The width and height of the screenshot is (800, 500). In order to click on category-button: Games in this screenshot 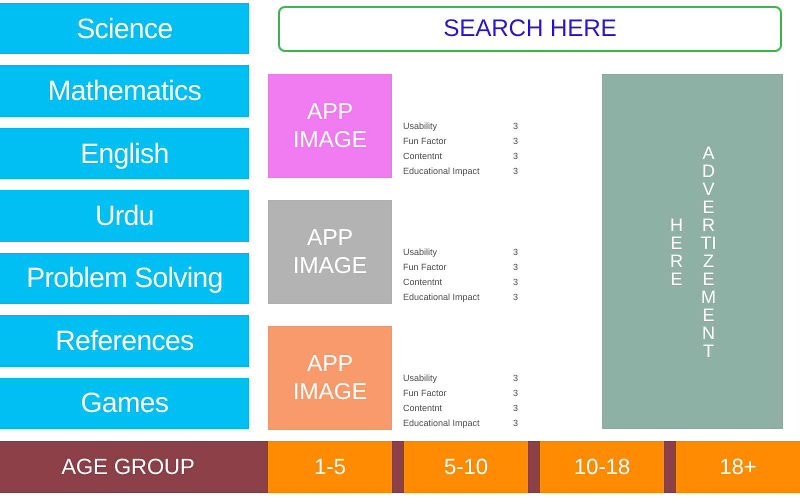, I will do `click(124, 403)`.